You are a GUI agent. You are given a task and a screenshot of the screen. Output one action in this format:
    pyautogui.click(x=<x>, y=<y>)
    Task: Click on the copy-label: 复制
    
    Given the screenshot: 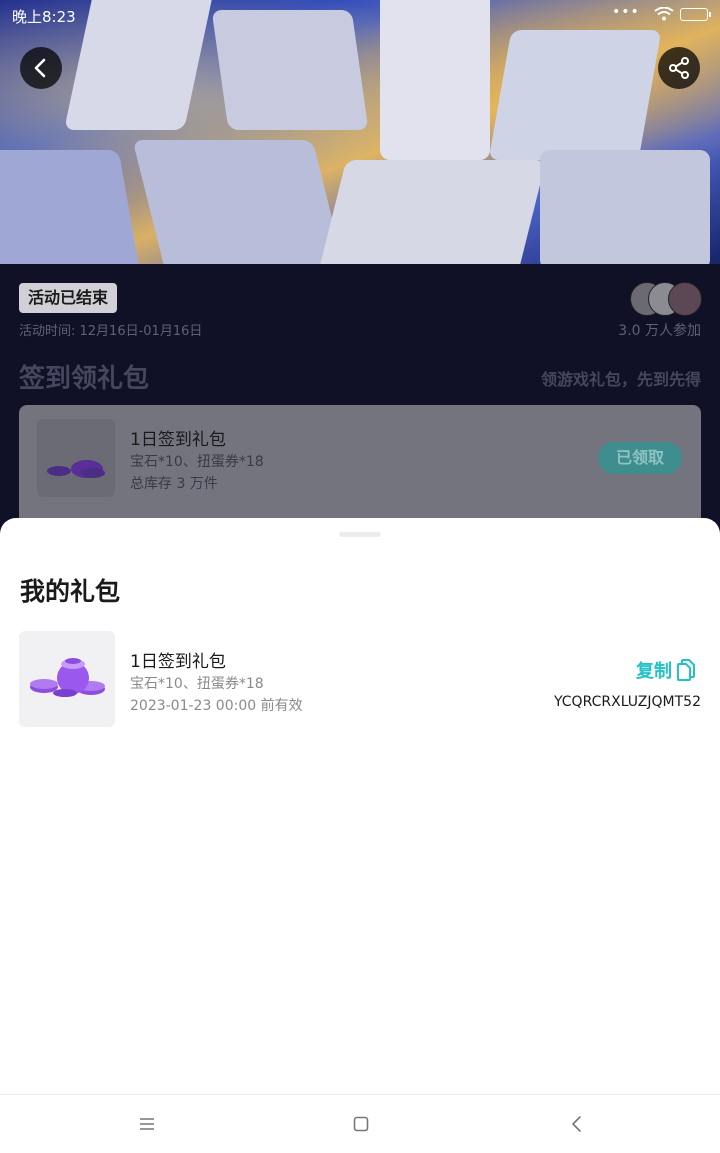 What is the action you would take?
    pyautogui.click(x=654, y=671)
    